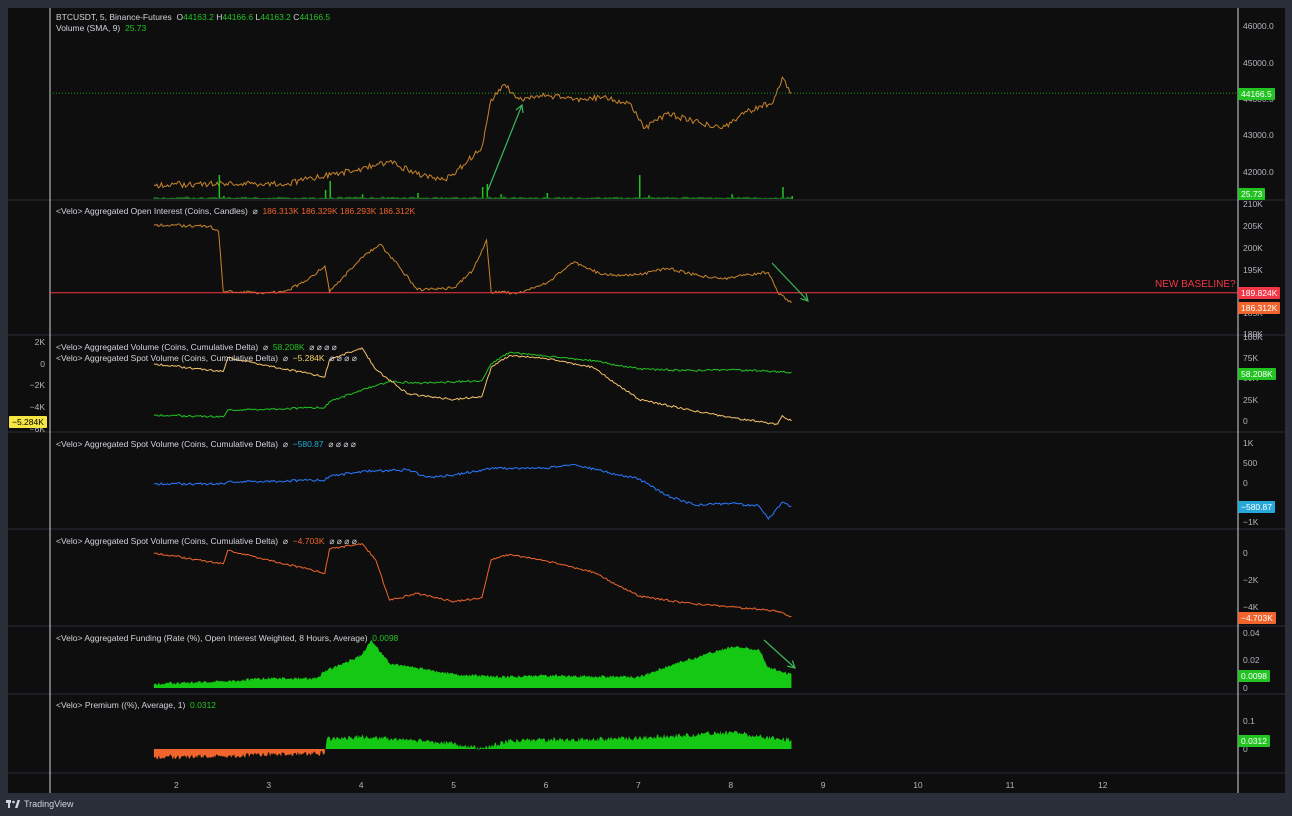  Describe the element at coordinates (472, 491) in the screenshot. I see `spot-cvd-b-series` at that location.